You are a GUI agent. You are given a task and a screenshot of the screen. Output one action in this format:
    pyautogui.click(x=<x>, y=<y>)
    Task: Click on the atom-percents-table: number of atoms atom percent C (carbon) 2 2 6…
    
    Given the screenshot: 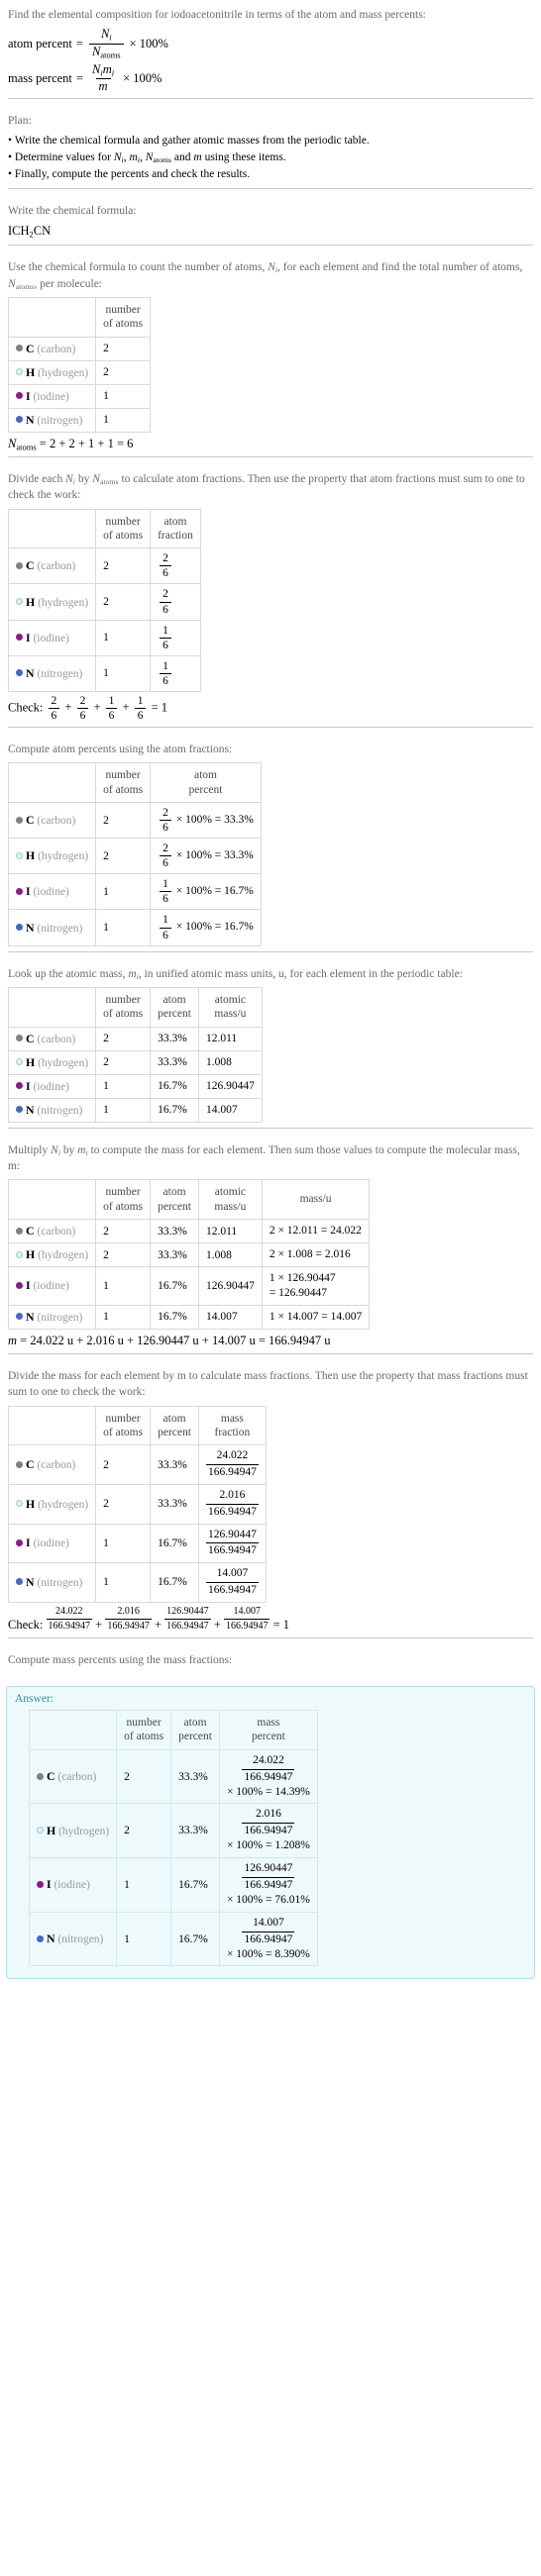 What is the action you would take?
    pyautogui.click(x=134, y=854)
    